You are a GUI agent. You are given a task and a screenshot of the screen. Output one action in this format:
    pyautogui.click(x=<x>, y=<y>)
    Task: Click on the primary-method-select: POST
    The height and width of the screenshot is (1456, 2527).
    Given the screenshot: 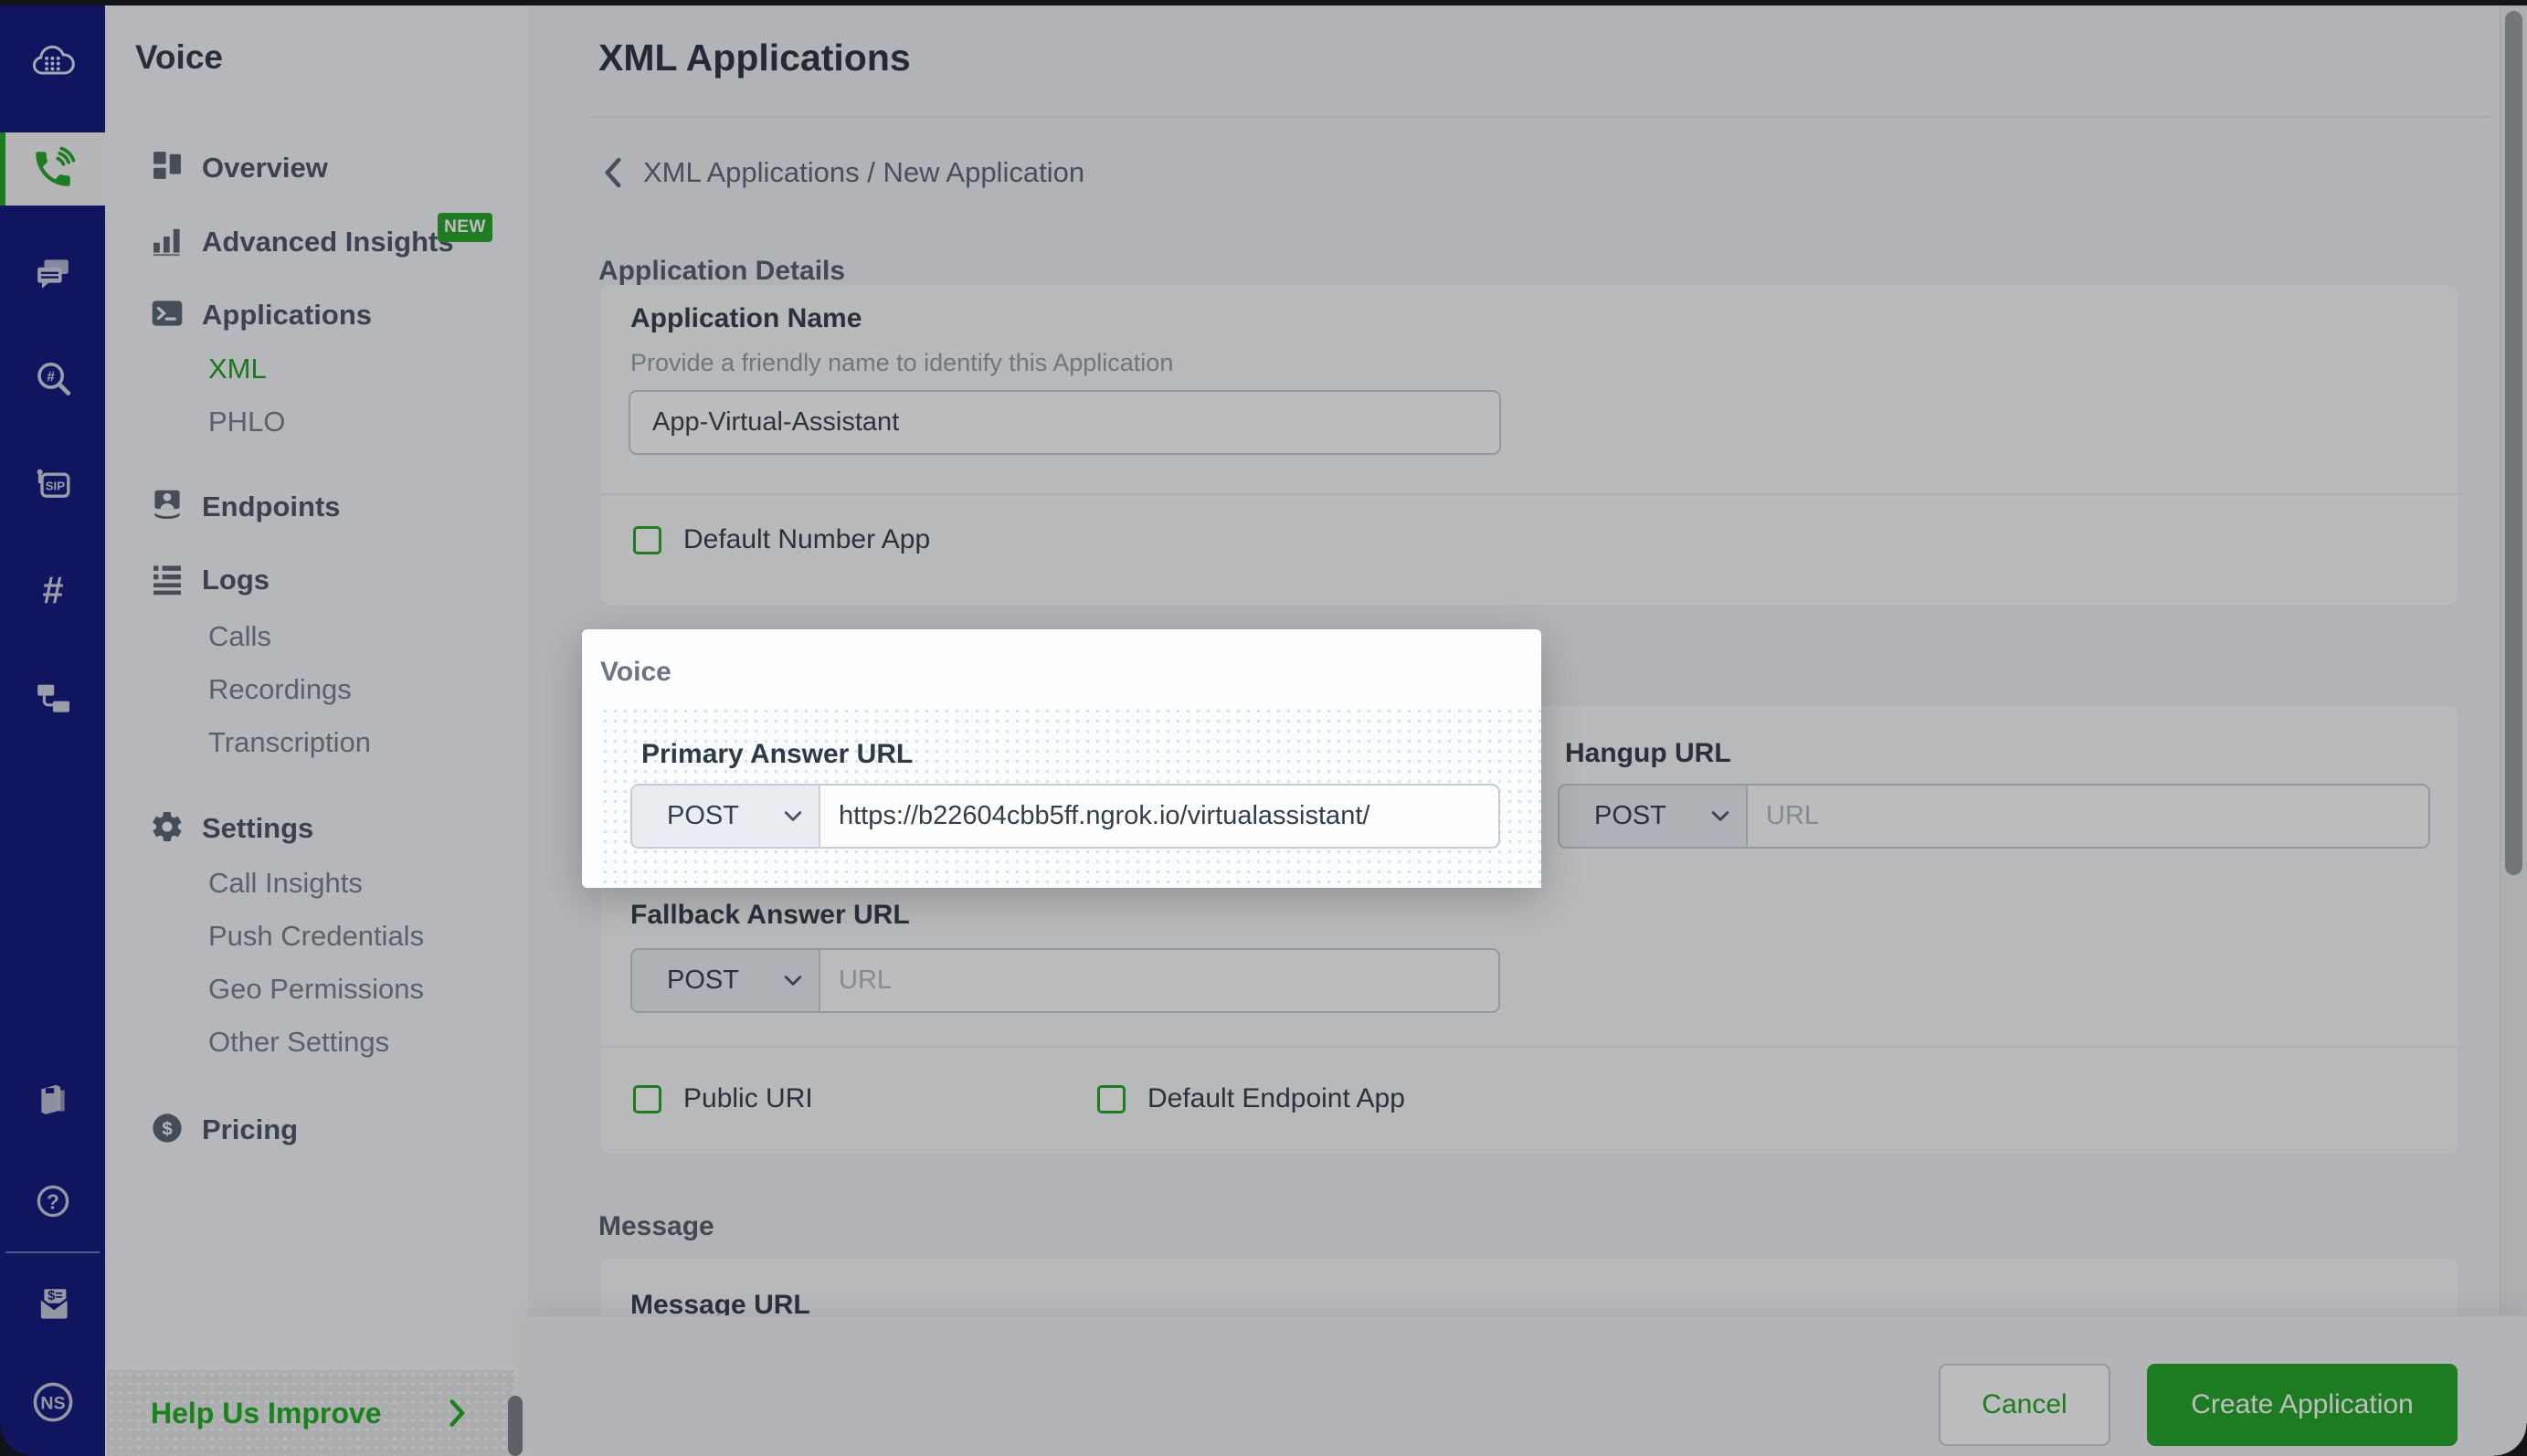 What is the action you would take?
    pyautogui.click(x=726, y=816)
    